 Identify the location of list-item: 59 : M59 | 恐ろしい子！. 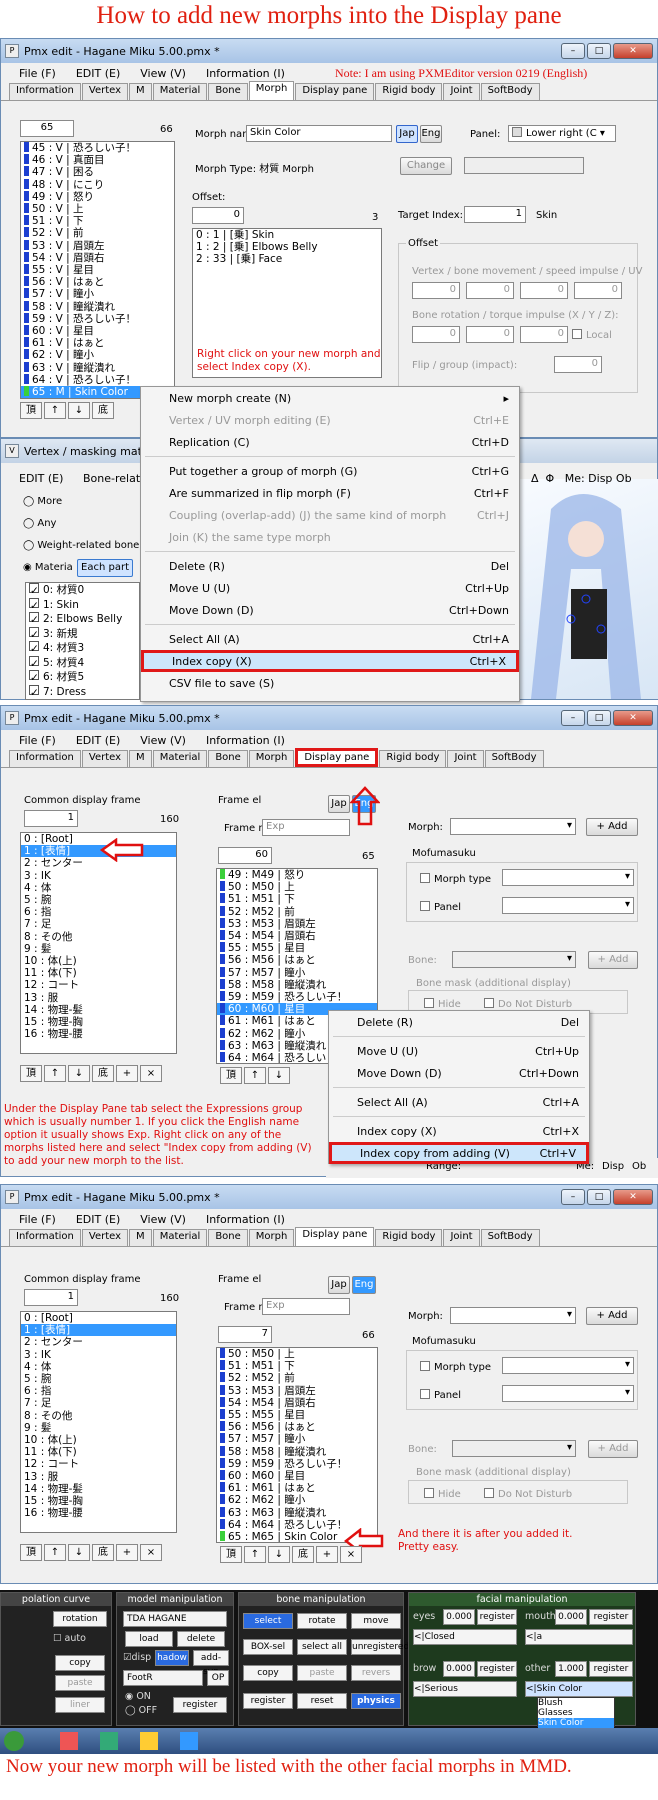
(297, 1463).